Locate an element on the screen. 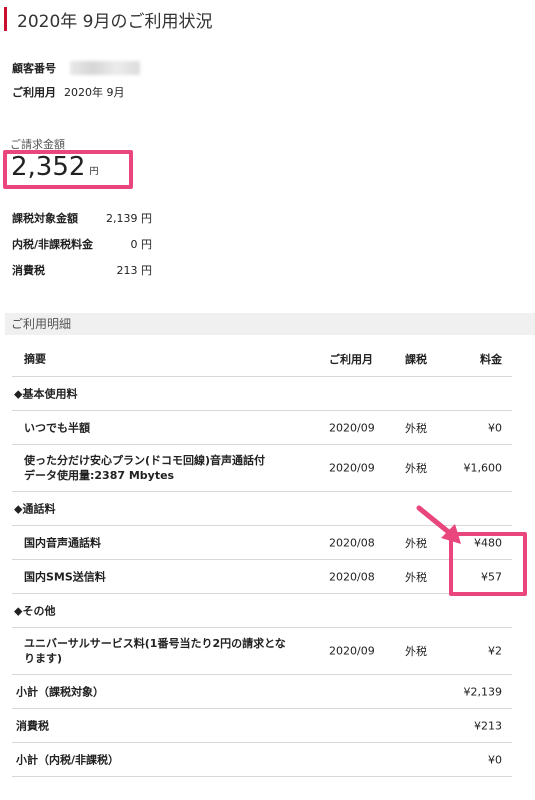  page-title: 2020年 9月のご利用状況 is located at coordinates (264, 19).